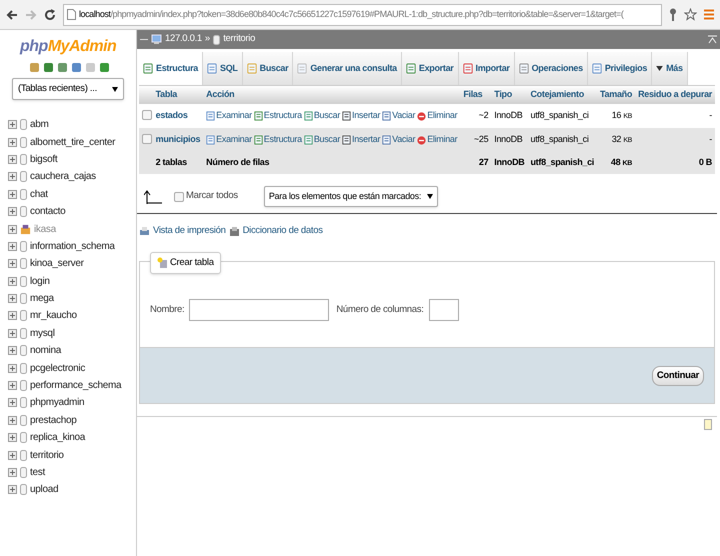 This screenshot has height=556, width=720. I want to click on database-link: test, so click(37, 472).